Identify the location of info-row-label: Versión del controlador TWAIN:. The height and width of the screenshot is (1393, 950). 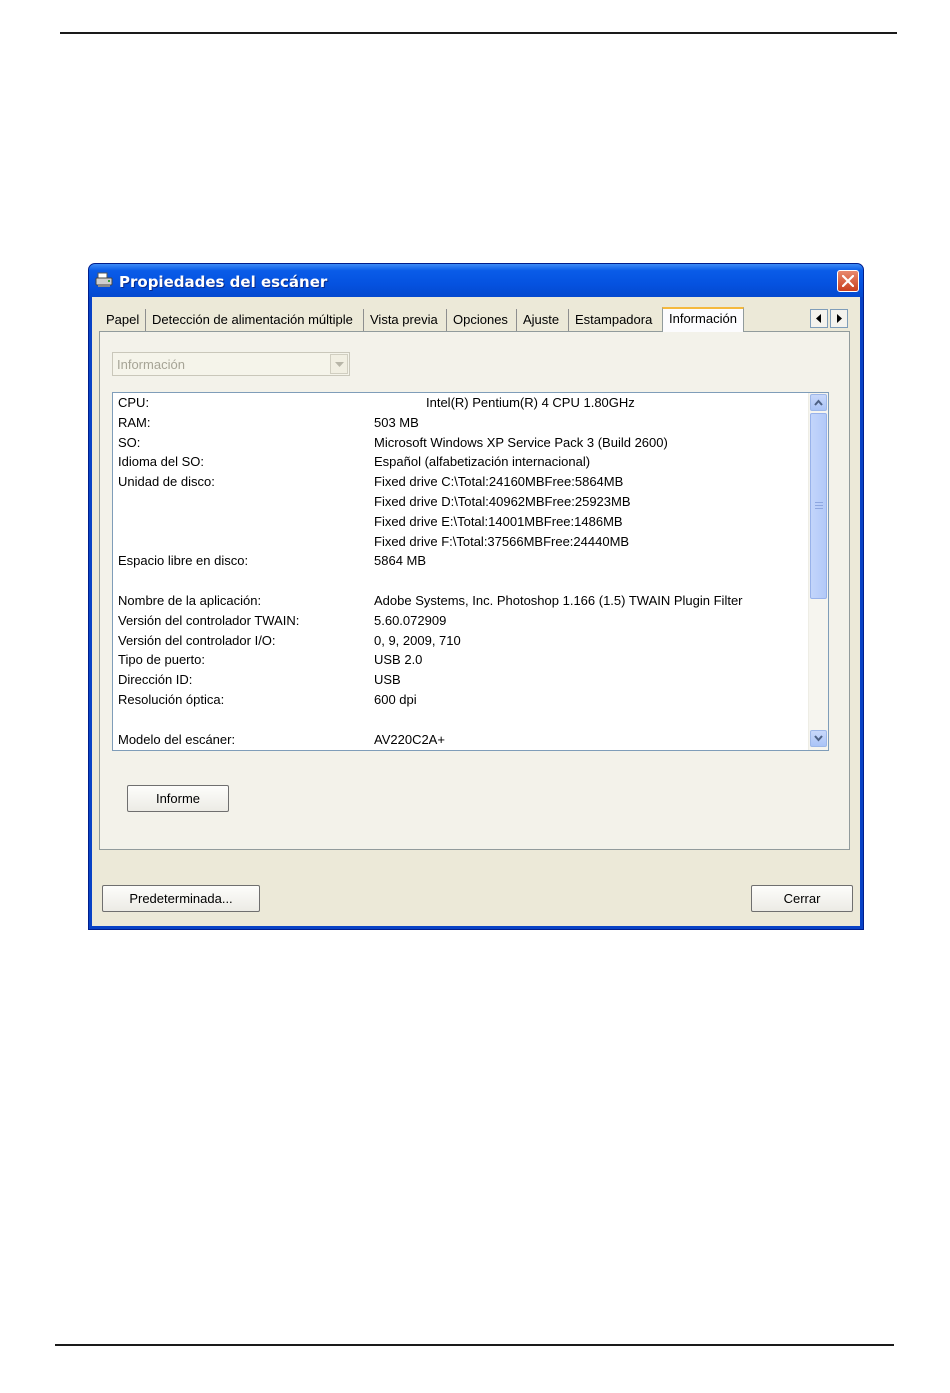
(209, 620).